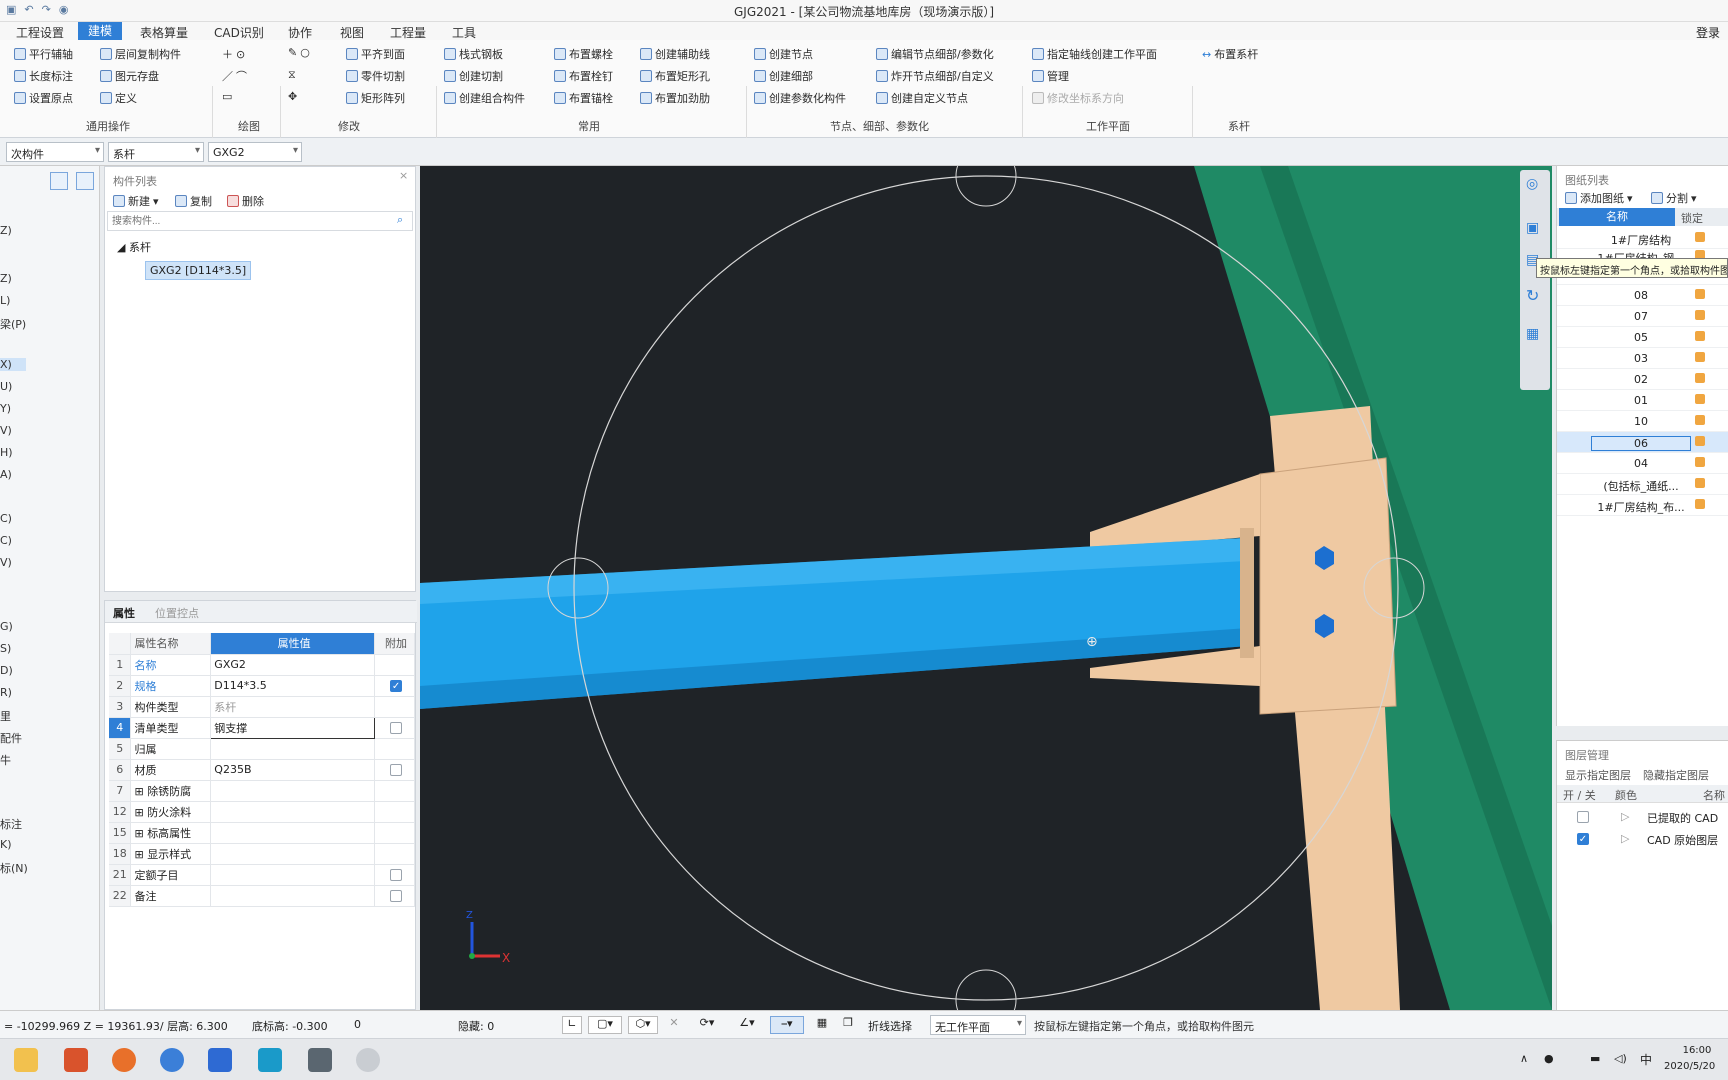 Image resolution: width=1728 pixels, height=1080 pixels. I want to click on extra-checkbox: ✓, so click(396, 686).